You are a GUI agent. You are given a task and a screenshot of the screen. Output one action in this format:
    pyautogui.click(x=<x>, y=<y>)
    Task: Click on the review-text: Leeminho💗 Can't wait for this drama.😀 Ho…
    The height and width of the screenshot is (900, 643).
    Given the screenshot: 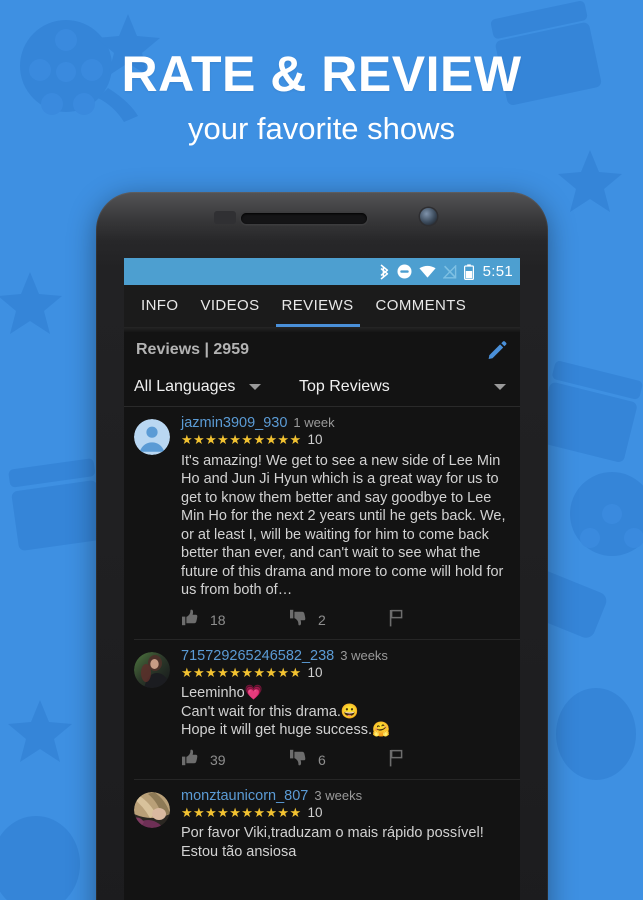 What is the action you would take?
    pyautogui.click(x=286, y=712)
    